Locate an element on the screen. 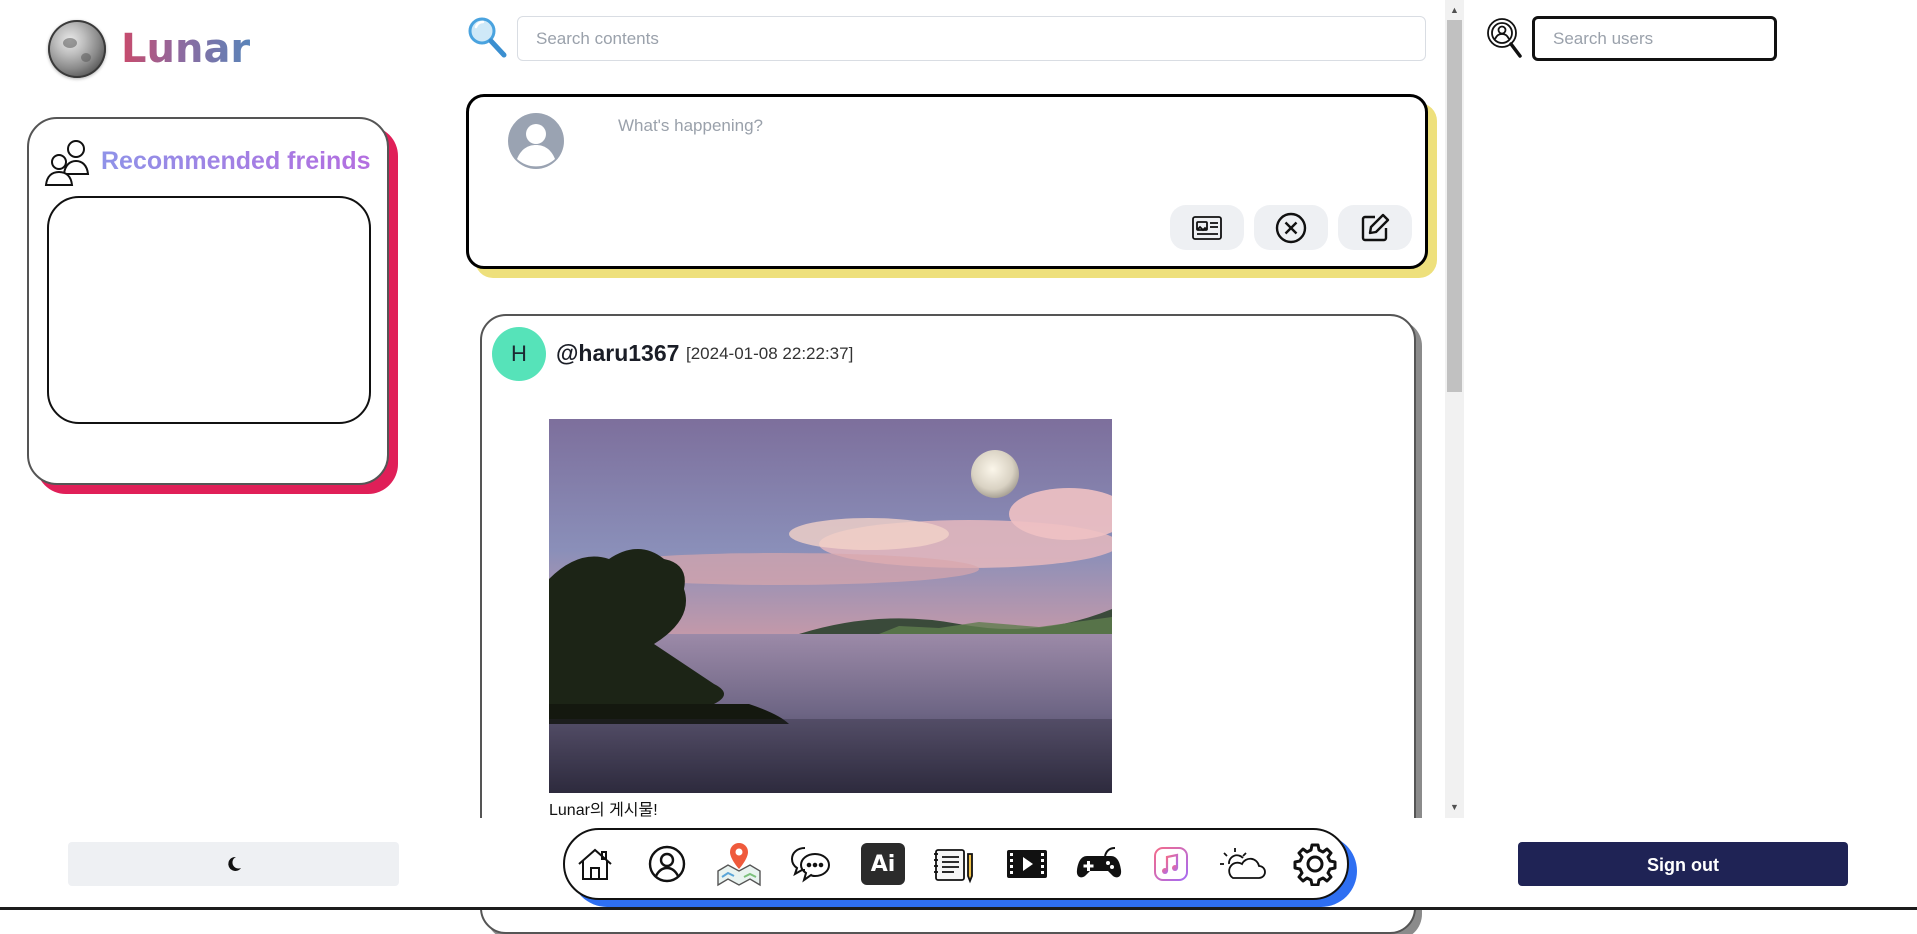 This screenshot has height=934, width=1917. close-circle-icon is located at coordinates (1291, 227).